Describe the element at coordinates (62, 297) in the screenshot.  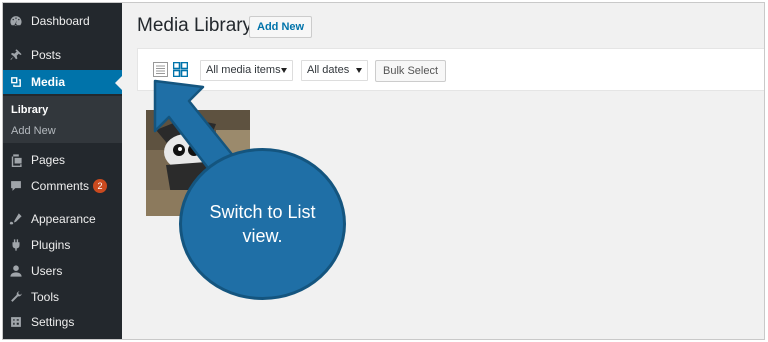
I see `sidebar-item-tools: Tools` at that location.